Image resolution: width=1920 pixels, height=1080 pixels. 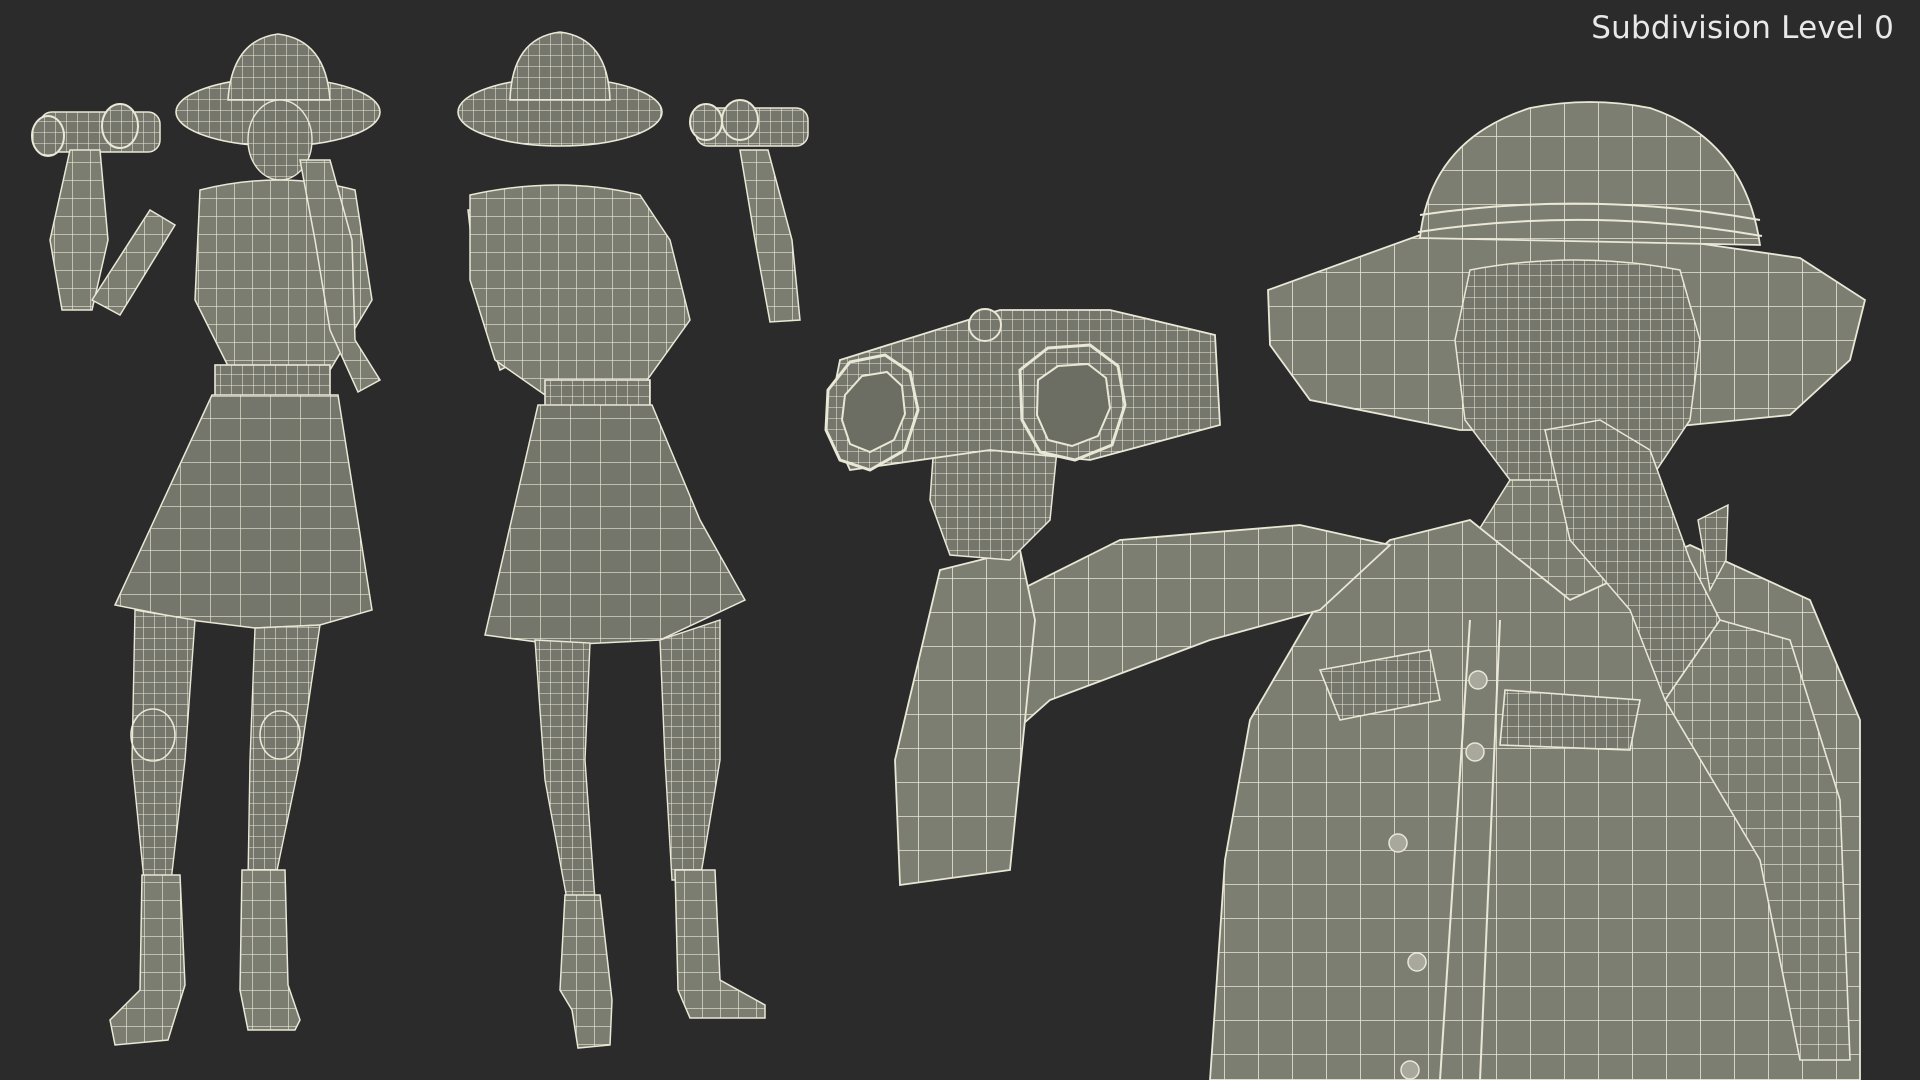 I want to click on closeup-binoculars, so click(x=1022, y=390).